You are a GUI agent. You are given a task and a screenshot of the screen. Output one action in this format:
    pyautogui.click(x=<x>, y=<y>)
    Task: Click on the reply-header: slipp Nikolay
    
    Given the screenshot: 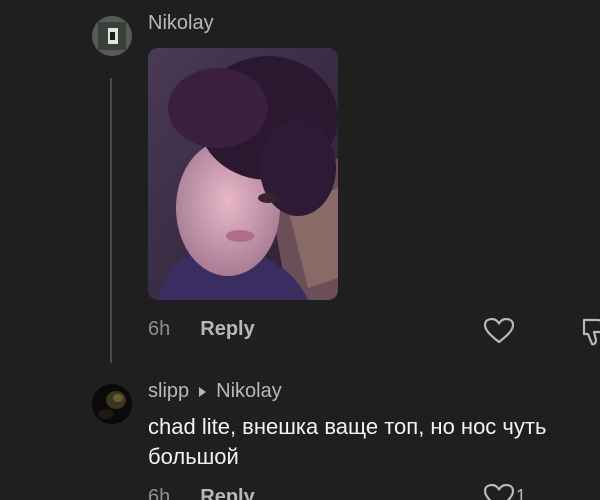 What is the action you would take?
    pyautogui.click(x=215, y=391)
    